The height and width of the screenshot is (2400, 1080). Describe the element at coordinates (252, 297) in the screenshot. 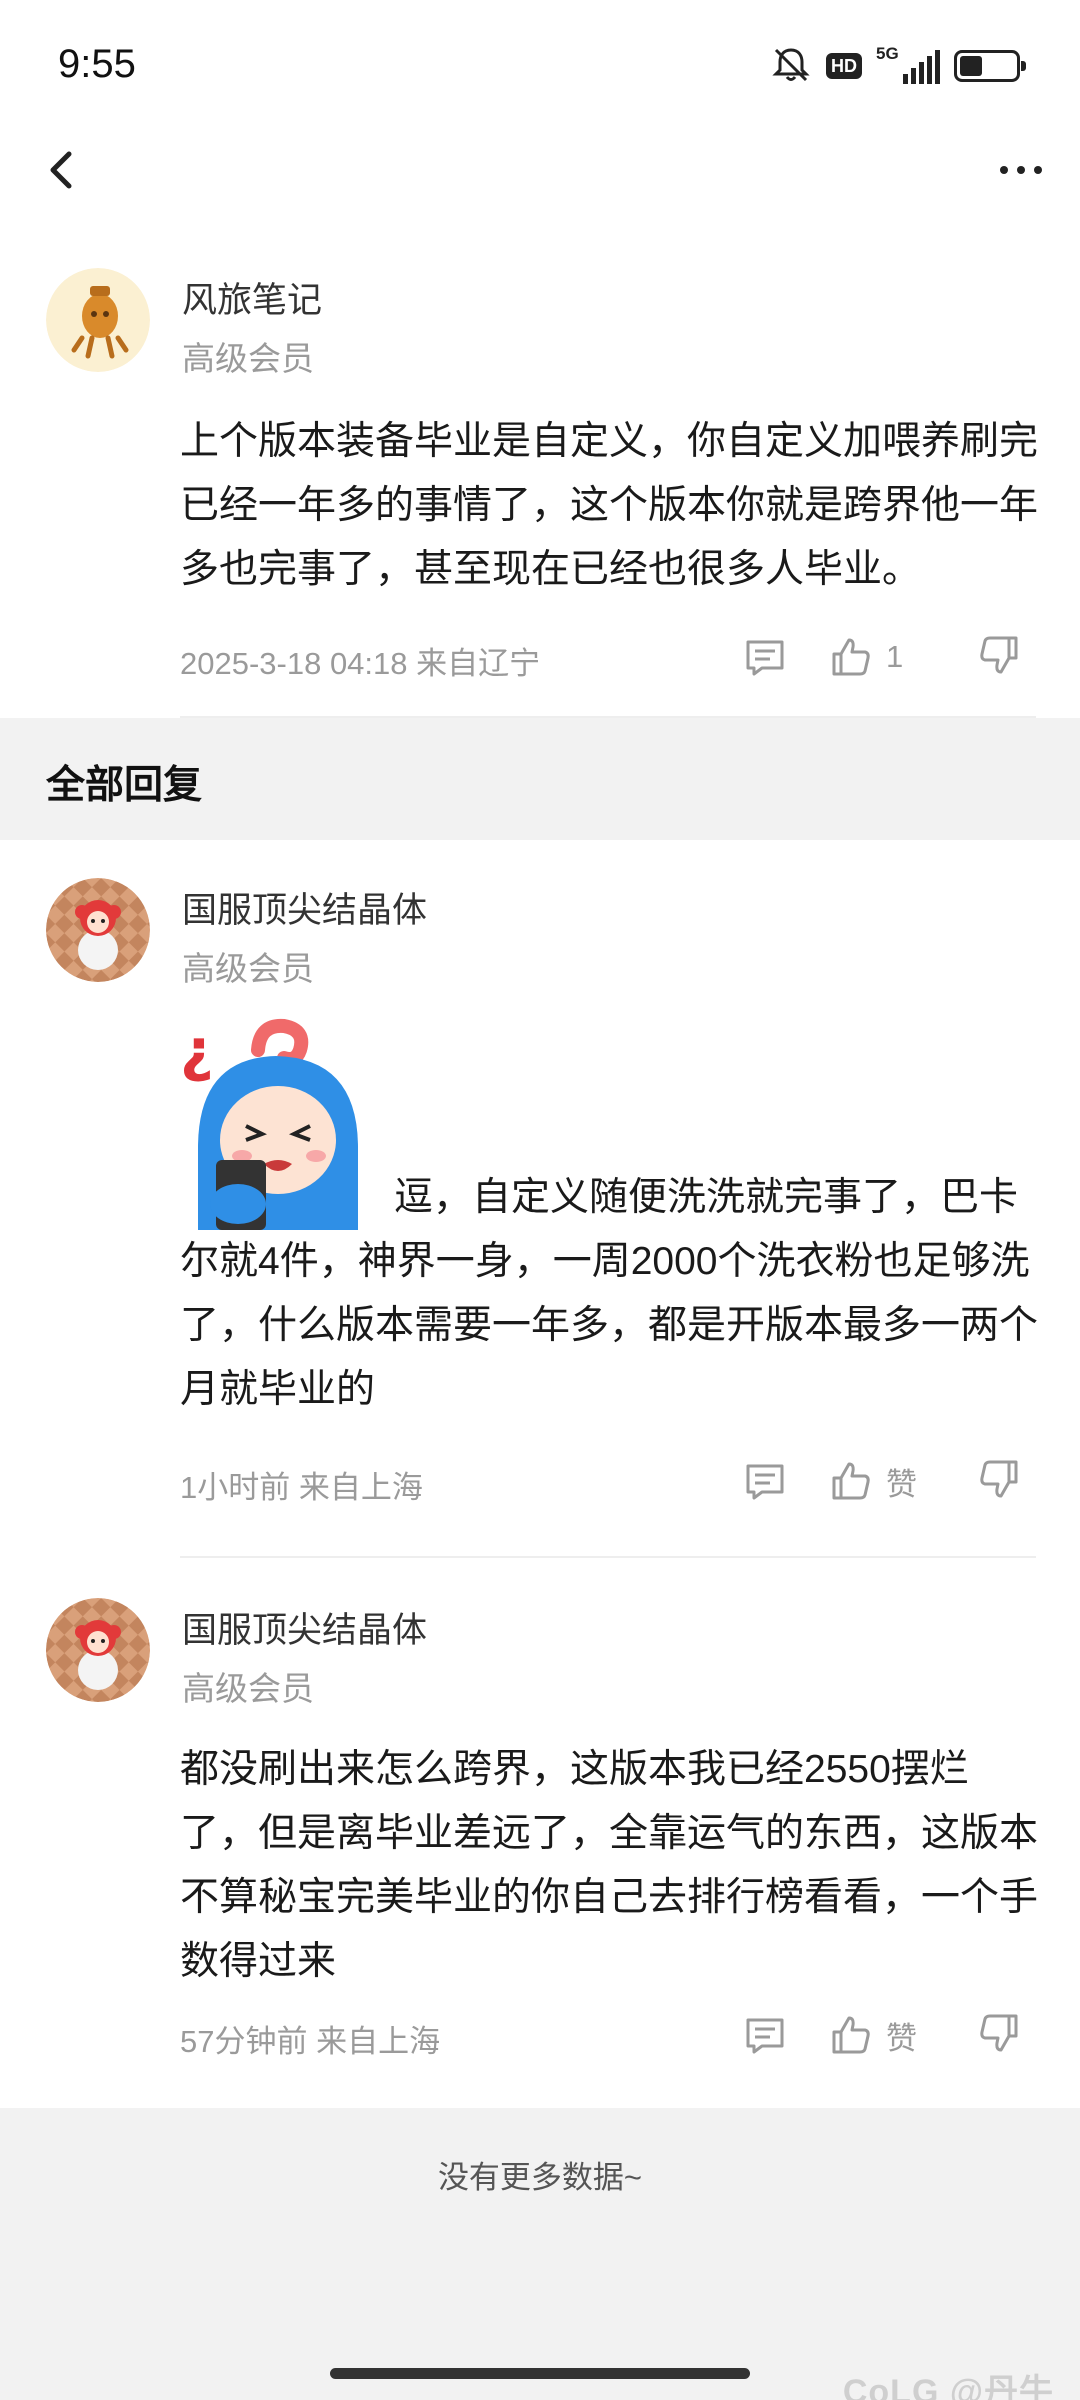

I see `author-name: 风旅笔记` at that location.